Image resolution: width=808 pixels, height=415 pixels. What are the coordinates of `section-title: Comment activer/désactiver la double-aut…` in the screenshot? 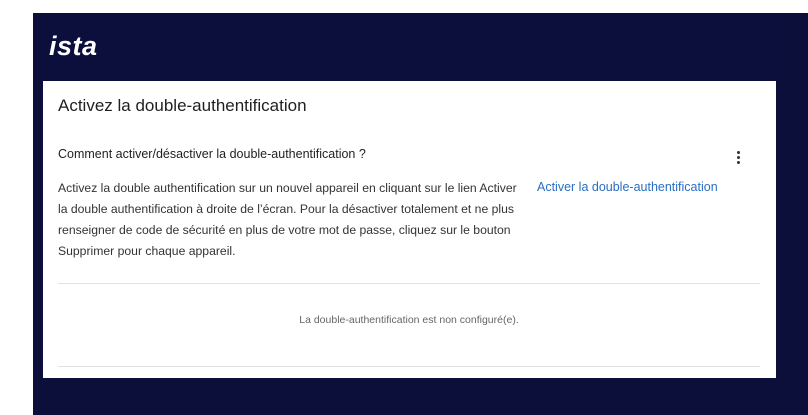 It's located at (212, 154).